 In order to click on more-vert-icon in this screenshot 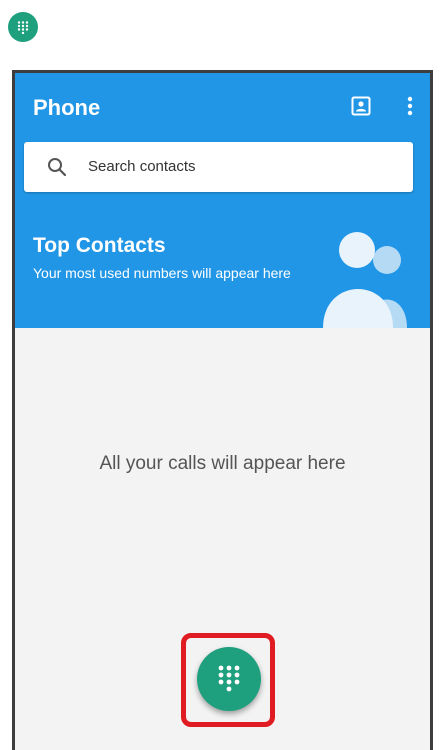, I will do `click(410, 106)`.